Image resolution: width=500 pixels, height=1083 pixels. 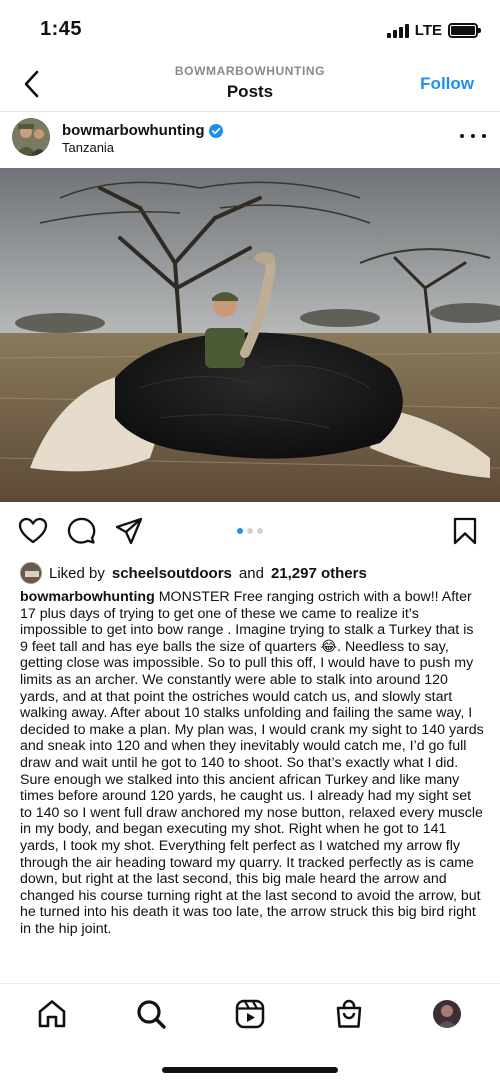 What do you see at coordinates (172, 573) in the screenshot?
I see `liked-by-user: scheelsoutdoors` at bounding box center [172, 573].